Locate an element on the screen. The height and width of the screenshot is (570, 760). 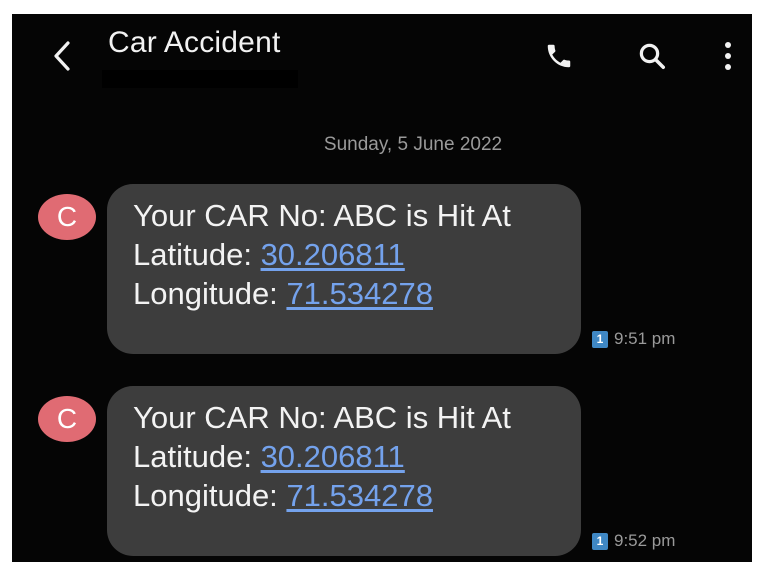
date-divider: Sunday, 5 June 2022 is located at coordinates (413, 144).